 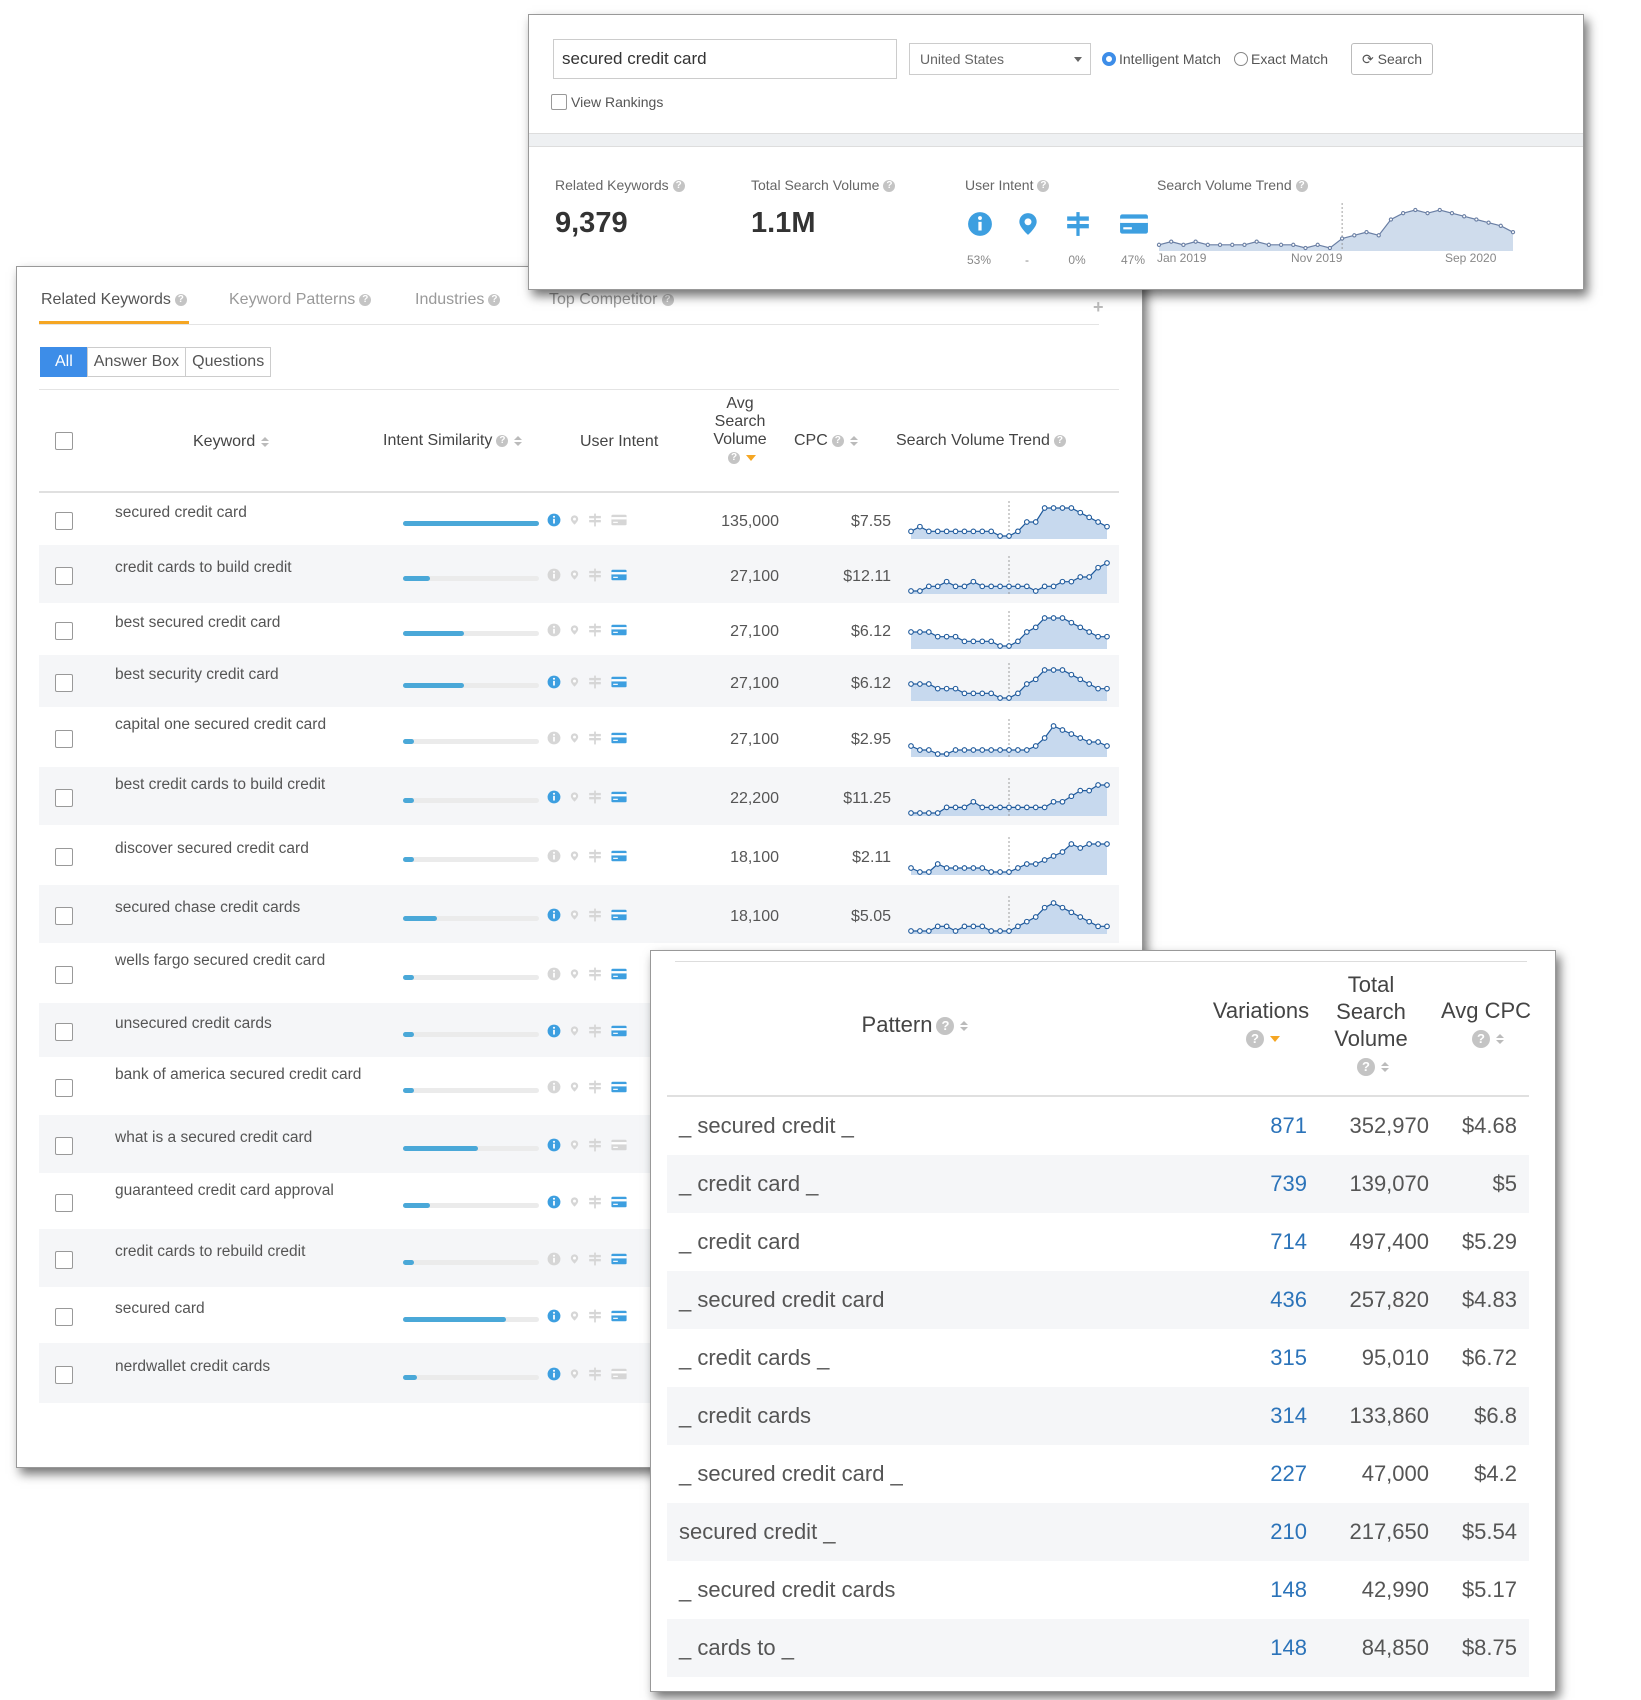 What do you see at coordinates (240, 622) in the screenshot?
I see `keyword-text: best secured credit card` at bounding box center [240, 622].